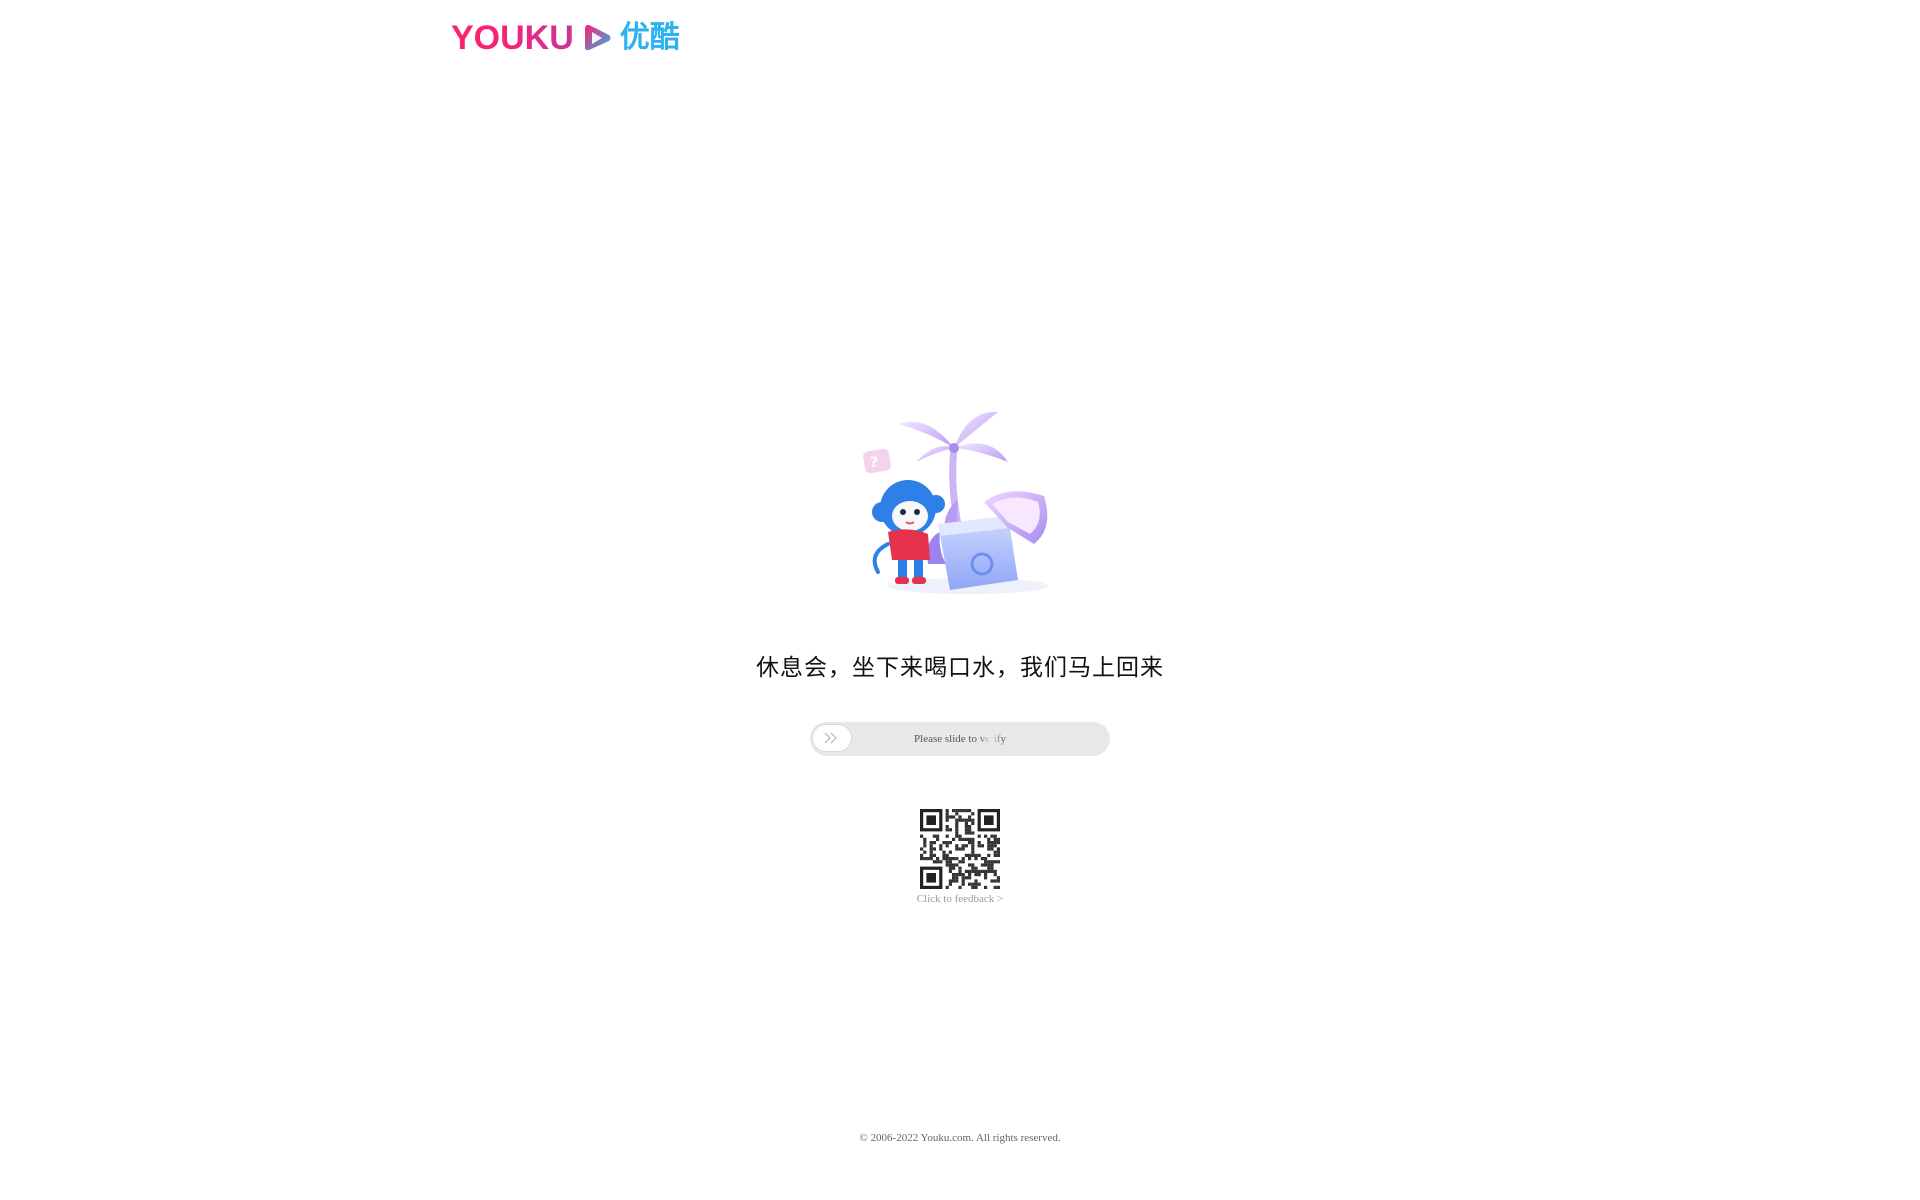 The height and width of the screenshot is (1200, 1920). Describe the element at coordinates (512, 38) in the screenshot. I see `logo-wordmark: YOUKU` at that location.